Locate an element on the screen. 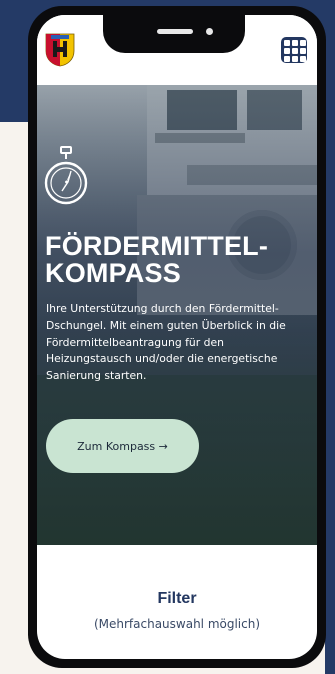 This screenshot has height=674, width=335. filter-hint: (Mehrfachauswahl möglich) is located at coordinates (177, 624).